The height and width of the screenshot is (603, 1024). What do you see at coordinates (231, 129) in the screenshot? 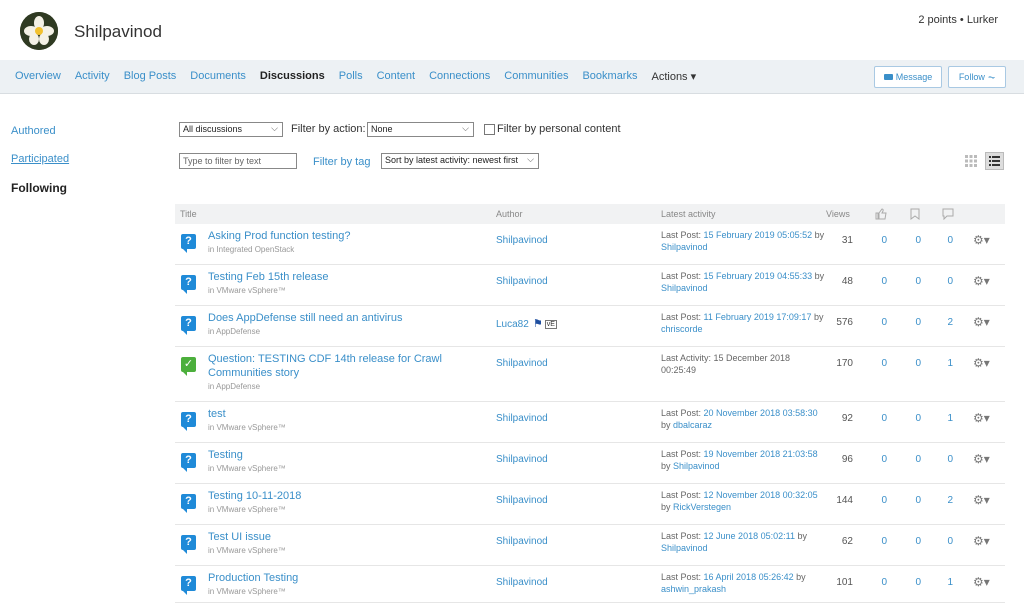
I see `discussions-select: All discussions ⌵` at bounding box center [231, 129].